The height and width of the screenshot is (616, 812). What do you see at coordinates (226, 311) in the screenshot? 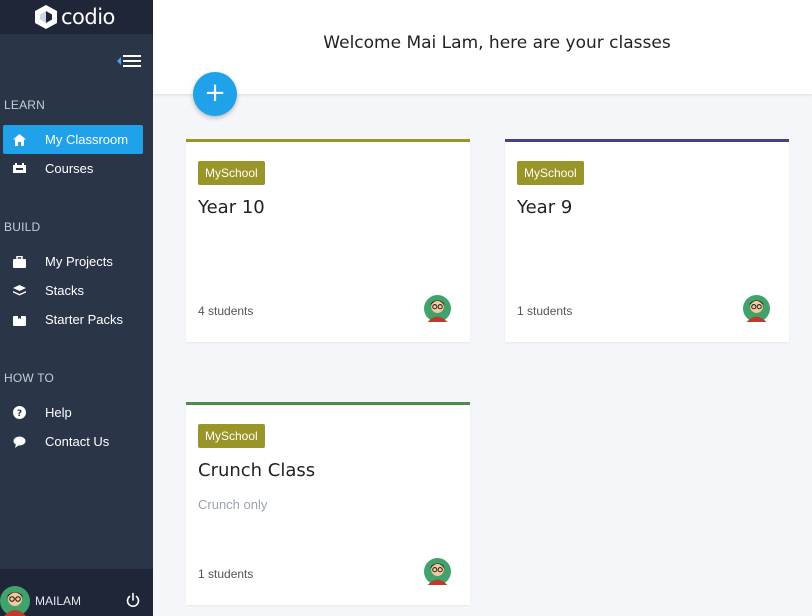
I see `student-count: 4 students` at bounding box center [226, 311].